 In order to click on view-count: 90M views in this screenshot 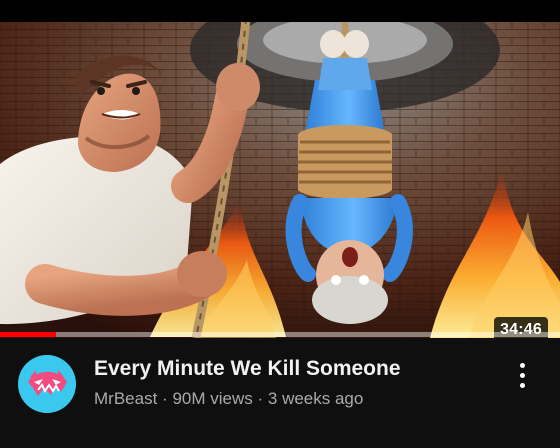, I will do `click(212, 398)`.